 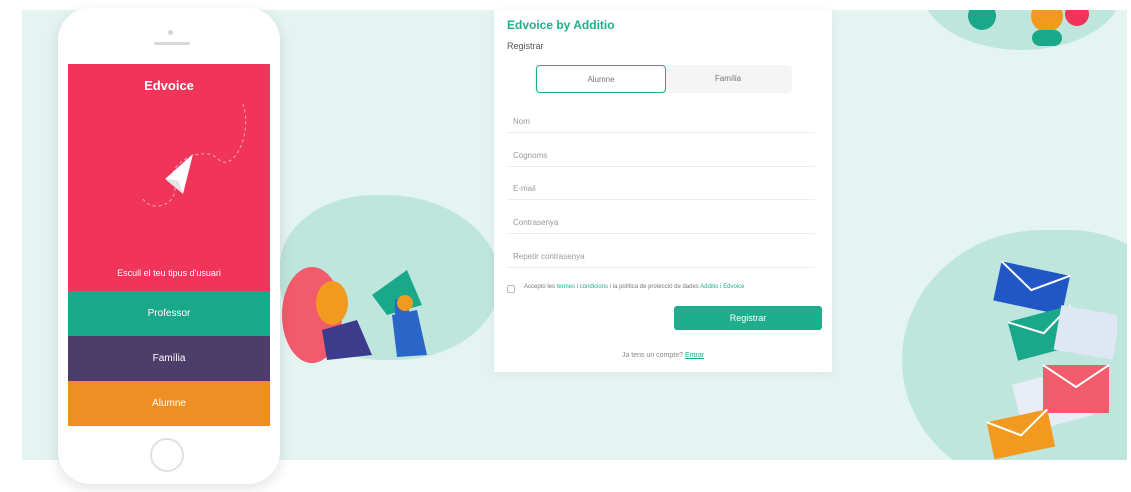 What do you see at coordinates (661, 223) in the screenshot?
I see `password-field` at bounding box center [661, 223].